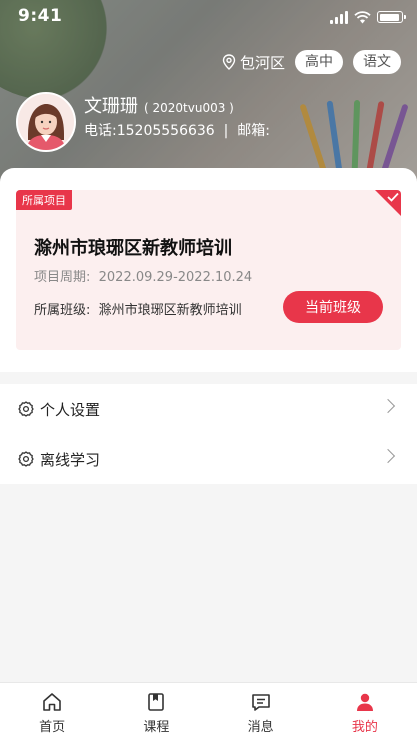 This screenshot has height=741, width=417. What do you see at coordinates (260, 727) in the screenshot?
I see `tab-label: 消息` at bounding box center [260, 727].